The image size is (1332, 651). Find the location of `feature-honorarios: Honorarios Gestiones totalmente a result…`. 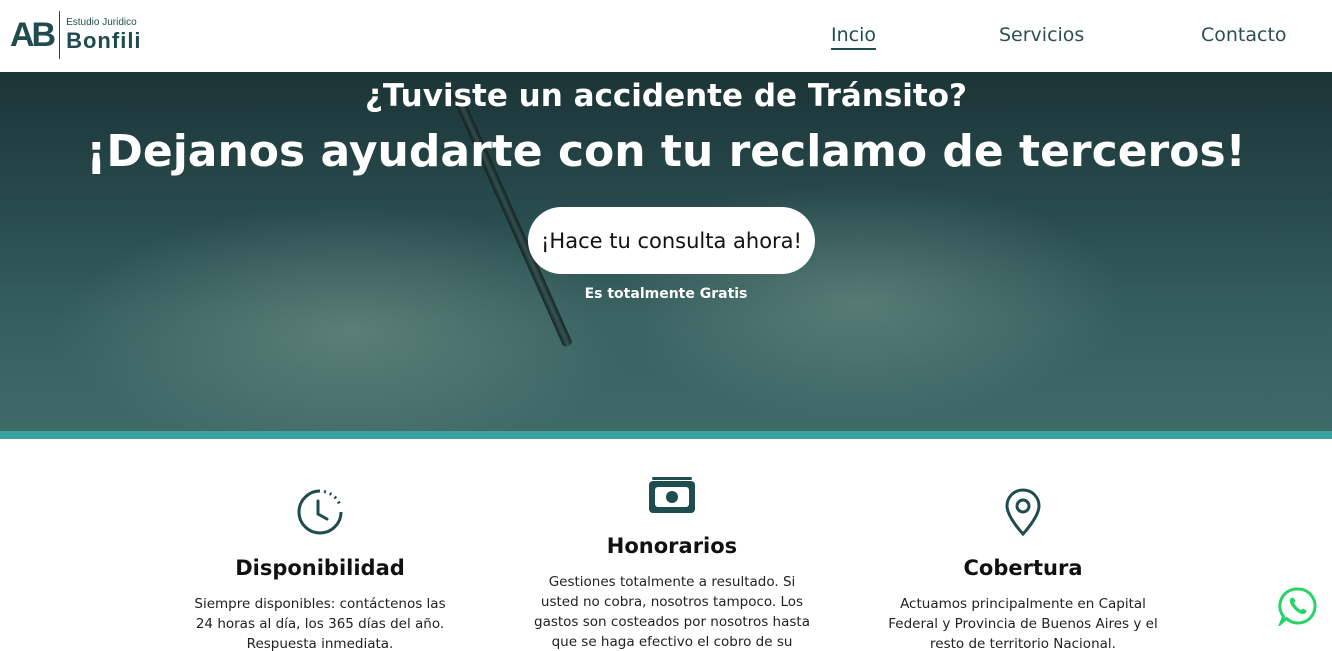

feature-honorarios: Honorarios Gestiones totalmente a result… is located at coordinates (672, 558).